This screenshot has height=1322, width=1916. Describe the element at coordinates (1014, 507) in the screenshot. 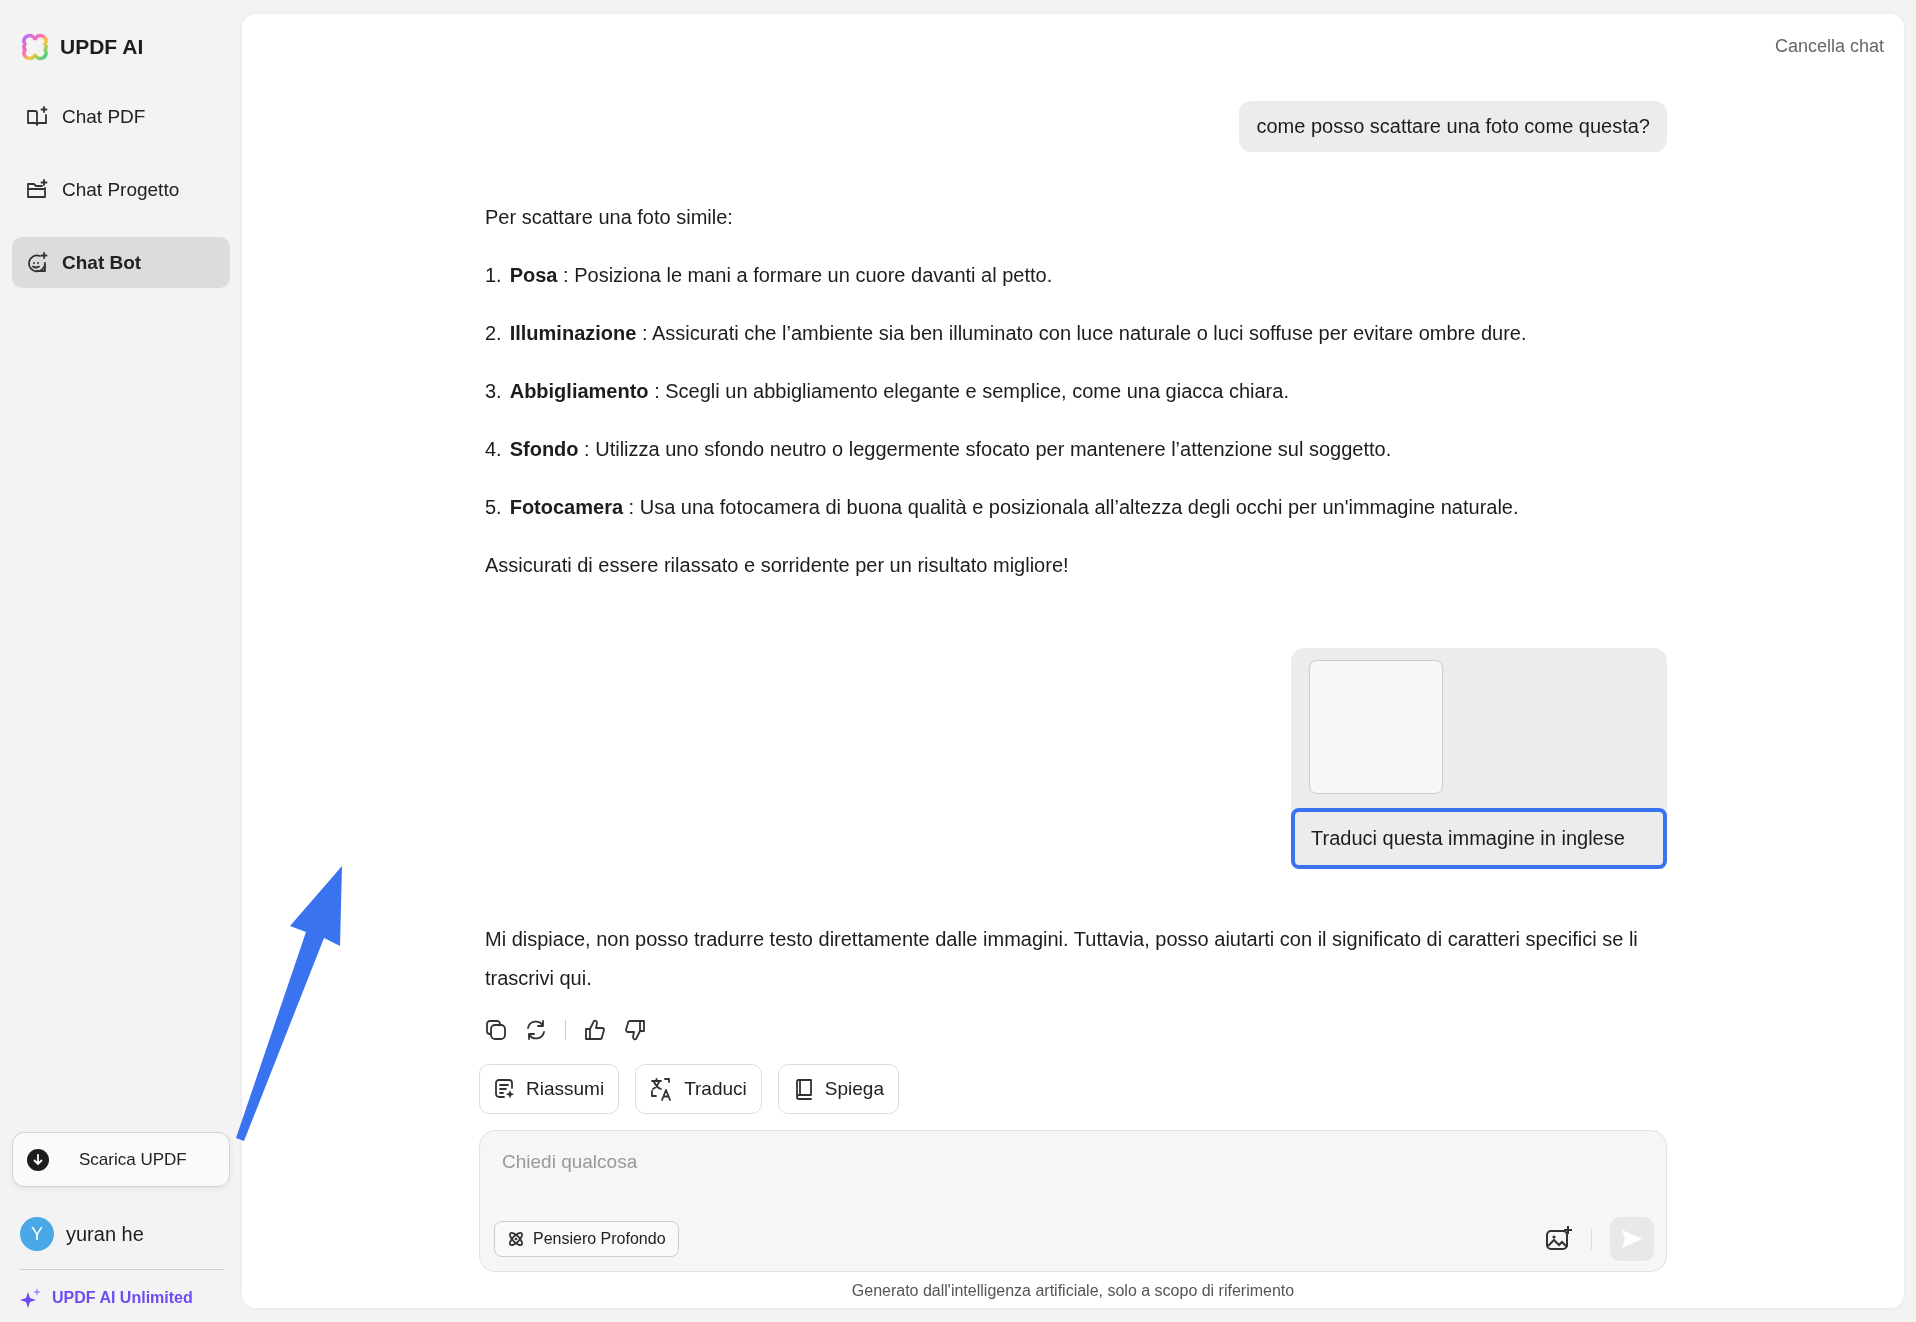

I see `list-item-text: Fotocamera : Usa una fotocamera di buona qualità e posizionala all’altezza degli occhi per un'immagine naturale.` at that location.